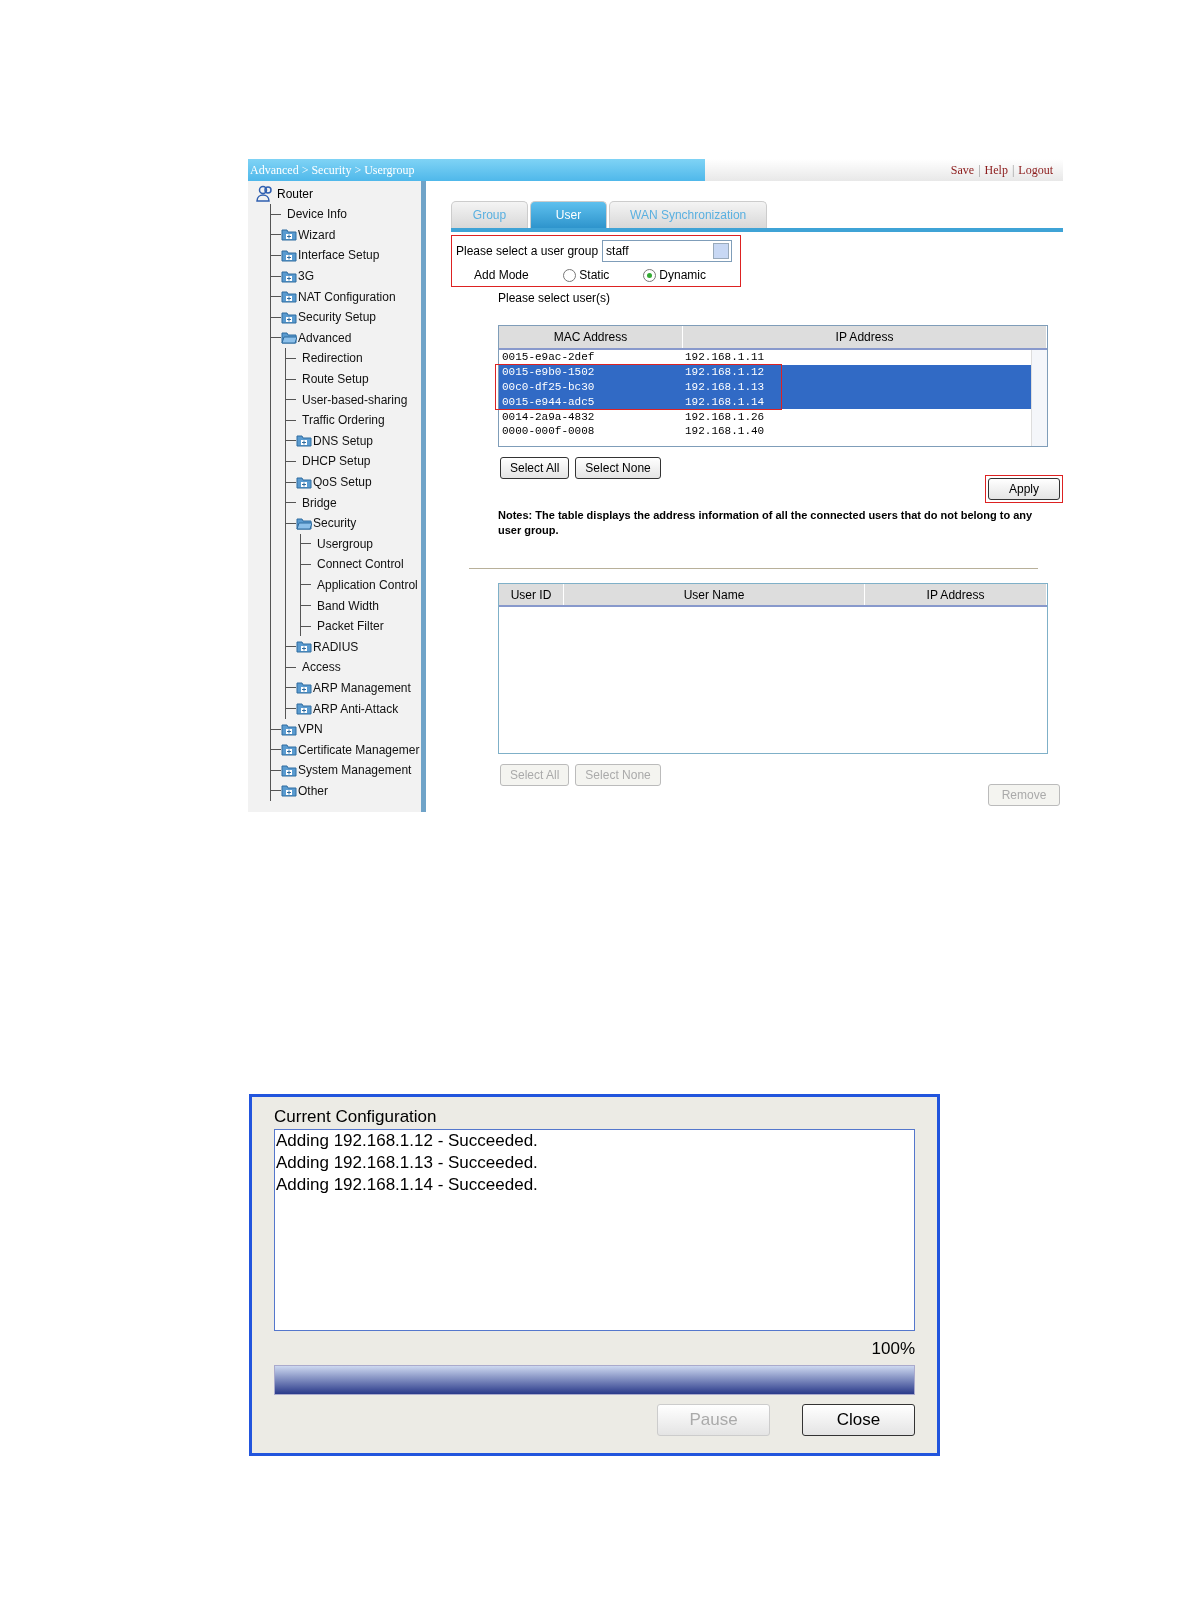 The image size is (1190, 1616). Describe the element at coordinates (360, 564) in the screenshot. I see `sidebar-item: Connect Control` at that location.